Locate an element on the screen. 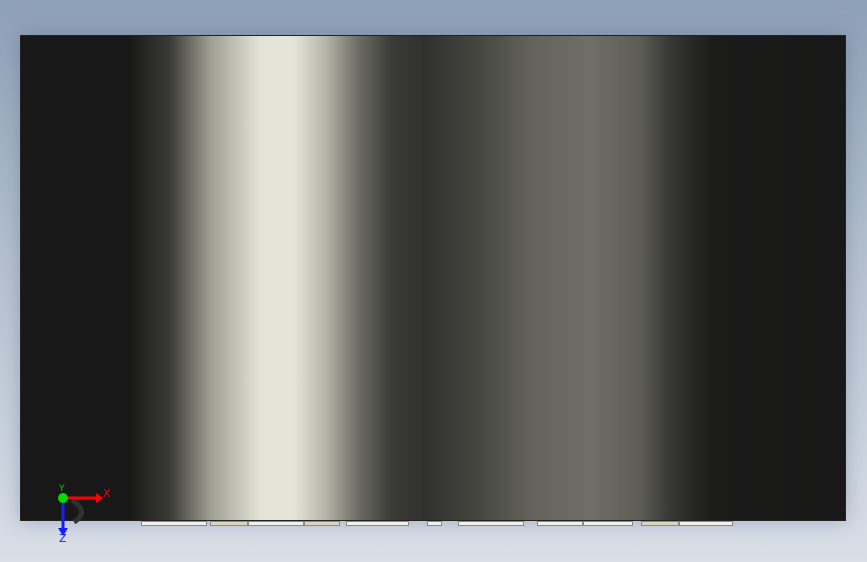 The image size is (867, 562). reference-triad: X Y Z is located at coordinates (85, 514).